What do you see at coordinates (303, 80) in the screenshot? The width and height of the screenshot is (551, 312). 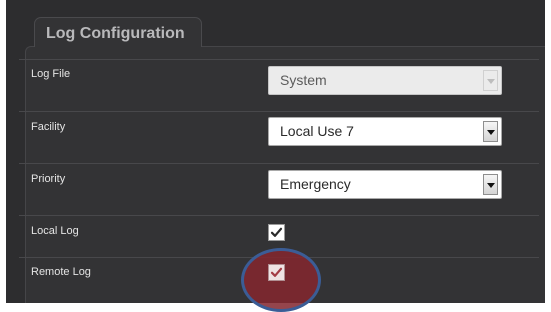 I see `log-file-value: System` at bounding box center [303, 80].